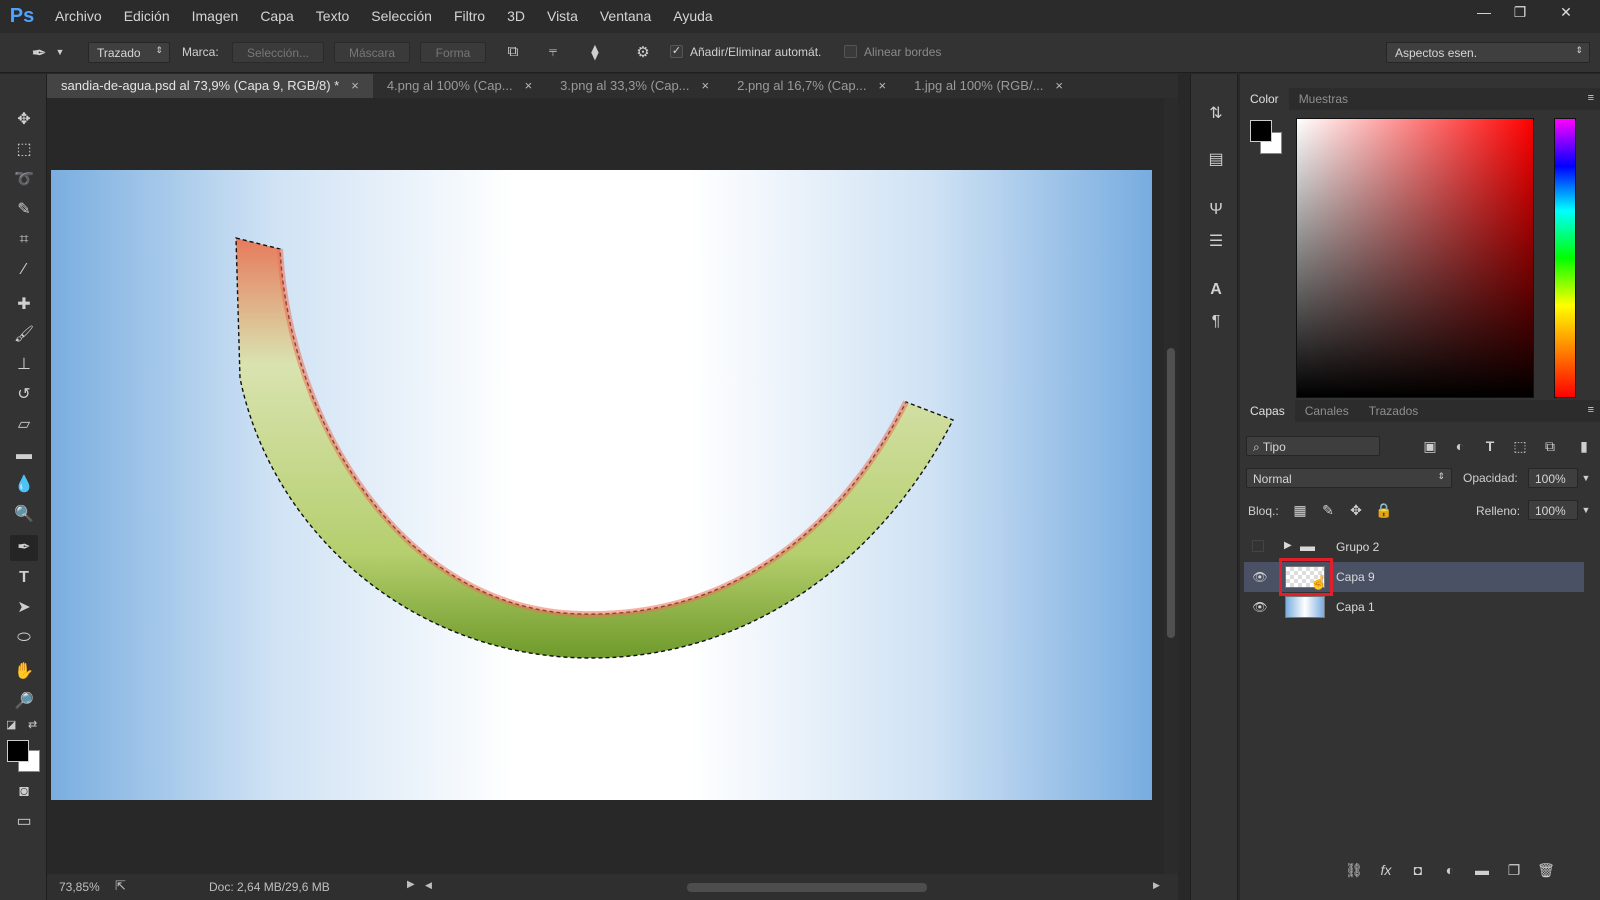 Image resolution: width=1600 pixels, height=900 pixels. What do you see at coordinates (676, 51) in the screenshot?
I see `auto-add-delete-checkbox: ✓` at bounding box center [676, 51].